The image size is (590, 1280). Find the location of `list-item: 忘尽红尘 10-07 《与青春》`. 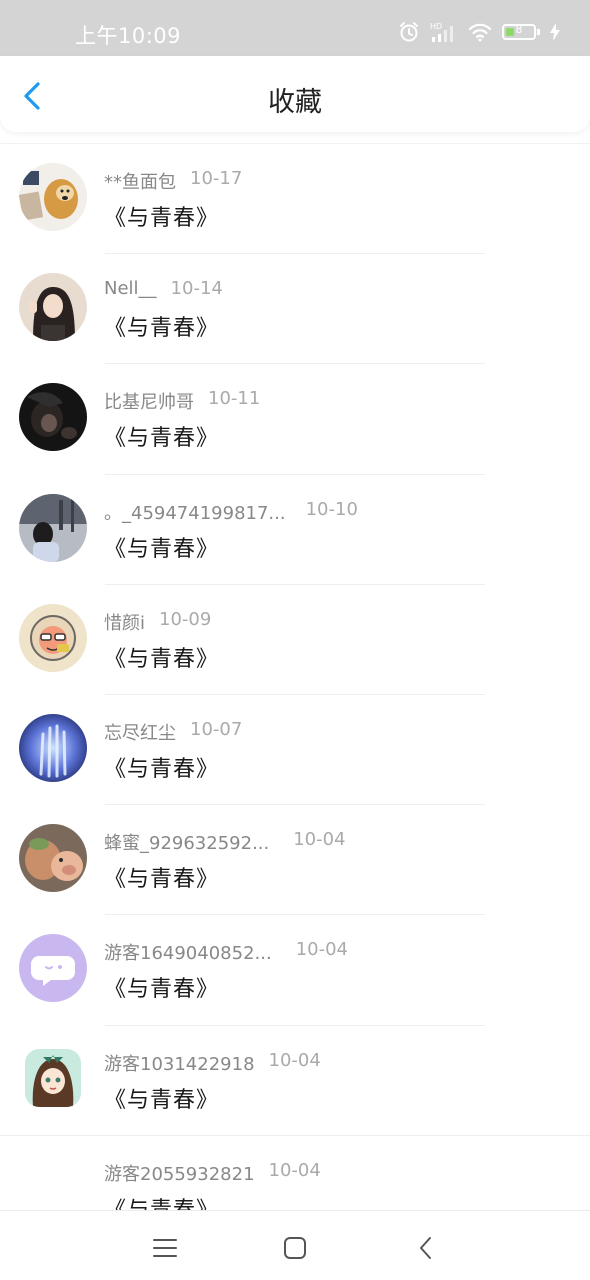

list-item: 忘尽红尘 10-07 《与青春》 is located at coordinates (295, 750).